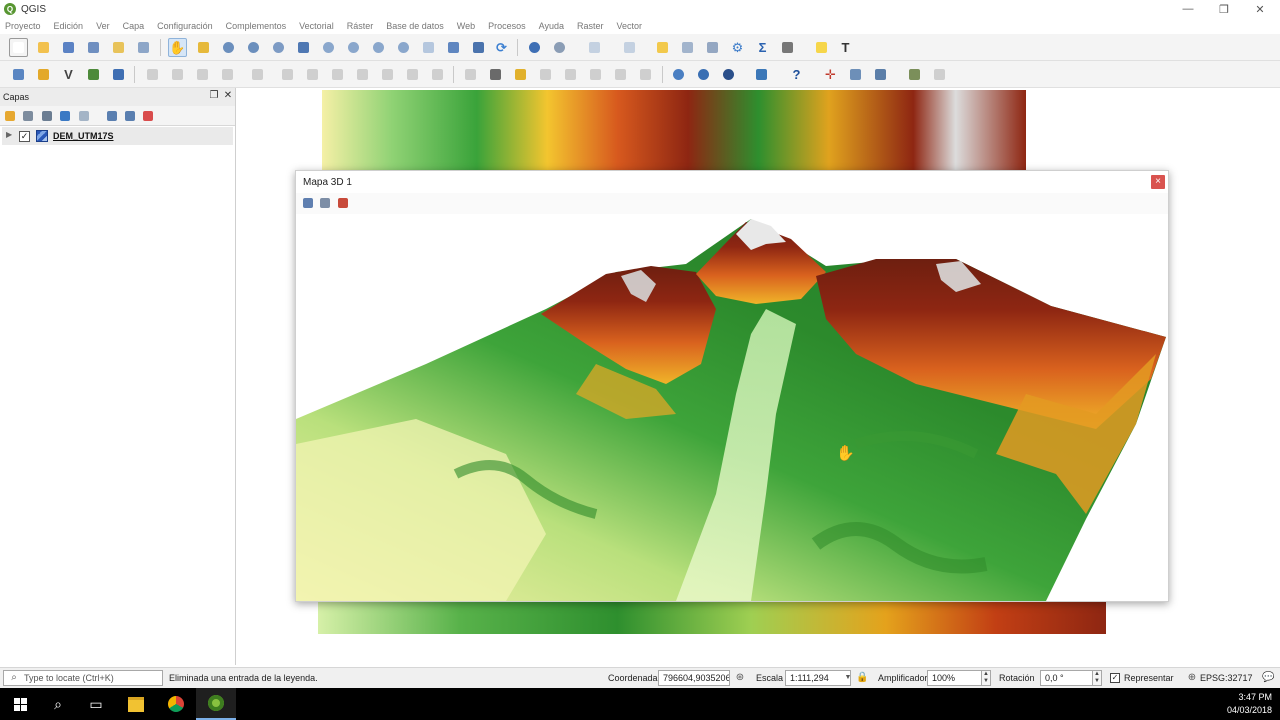 Image resolution: width=1280 pixels, height=720 pixels. Describe the element at coordinates (437, 74) in the screenshot. I see `redo-icon` at that location.